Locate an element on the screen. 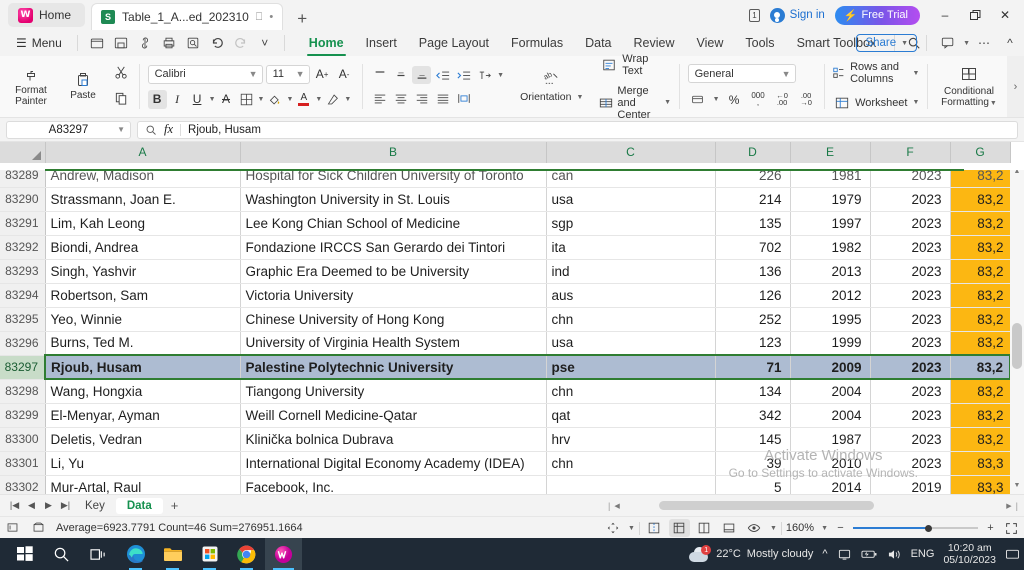  underline-button: U is located at coordinates (197, 99).